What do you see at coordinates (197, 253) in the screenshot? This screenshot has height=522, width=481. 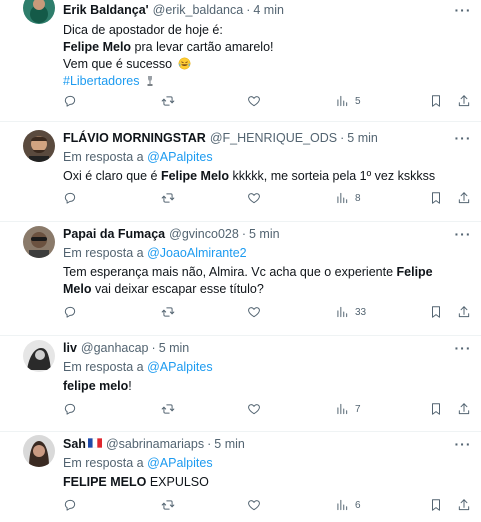 I see `reply-handle-link: @JoaoAlmirante2` at bounding box center [197, 253].